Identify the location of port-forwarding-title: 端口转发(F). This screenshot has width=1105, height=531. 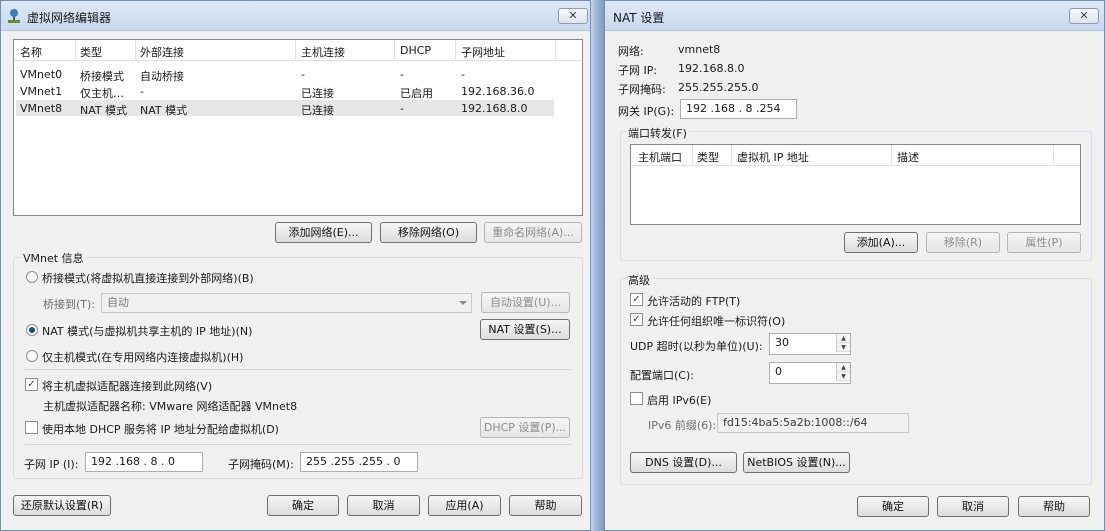
(657, 133).